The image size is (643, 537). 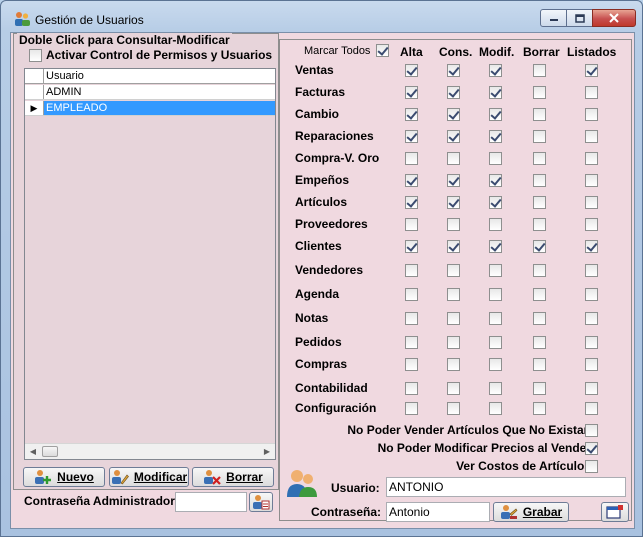 I want to click on row-header: ▶, so click(x=34, y=108).